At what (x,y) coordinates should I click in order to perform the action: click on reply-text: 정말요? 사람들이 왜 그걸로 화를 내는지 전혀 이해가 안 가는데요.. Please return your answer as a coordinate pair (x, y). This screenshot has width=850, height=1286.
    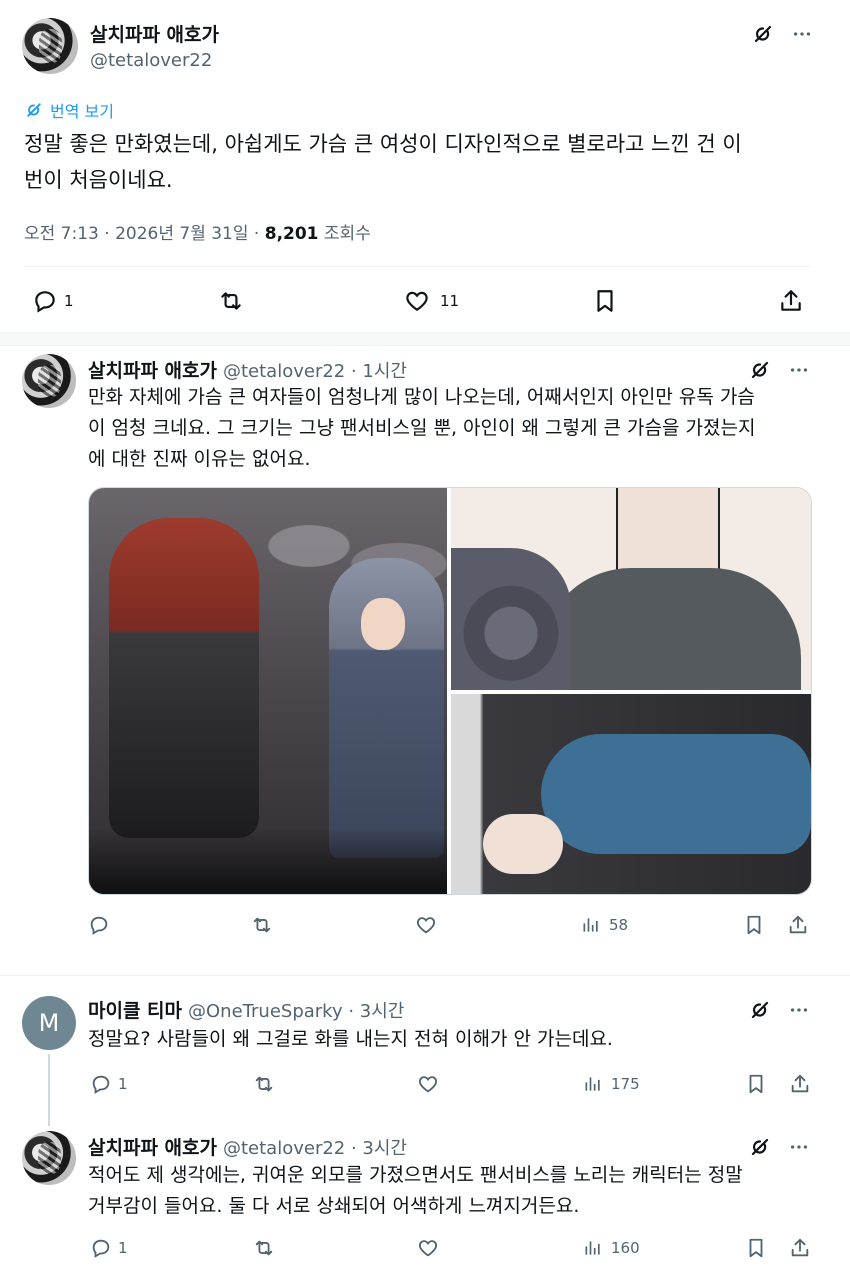
    Looking at the image, I should click on (350, 1039).